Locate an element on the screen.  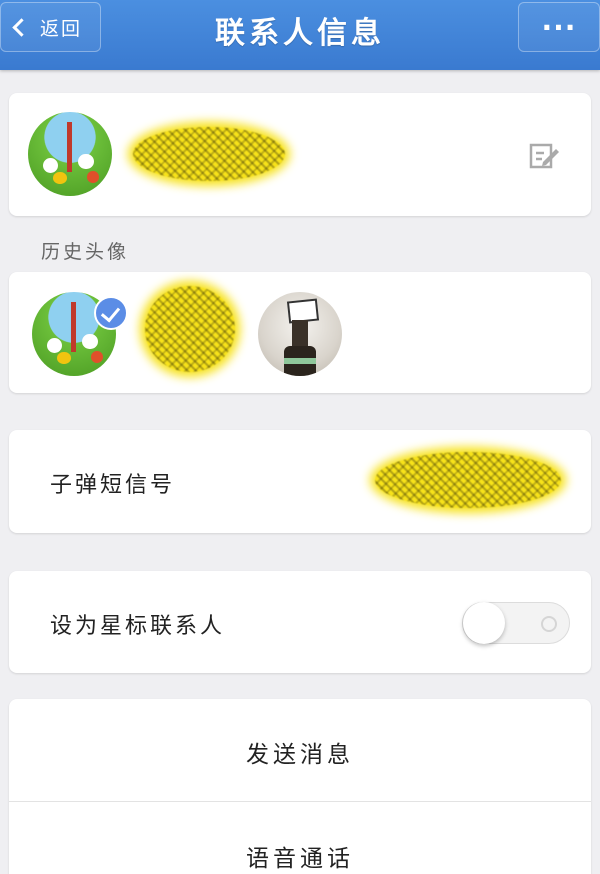
more-icon: ··· is located at coordinates (559, 27).